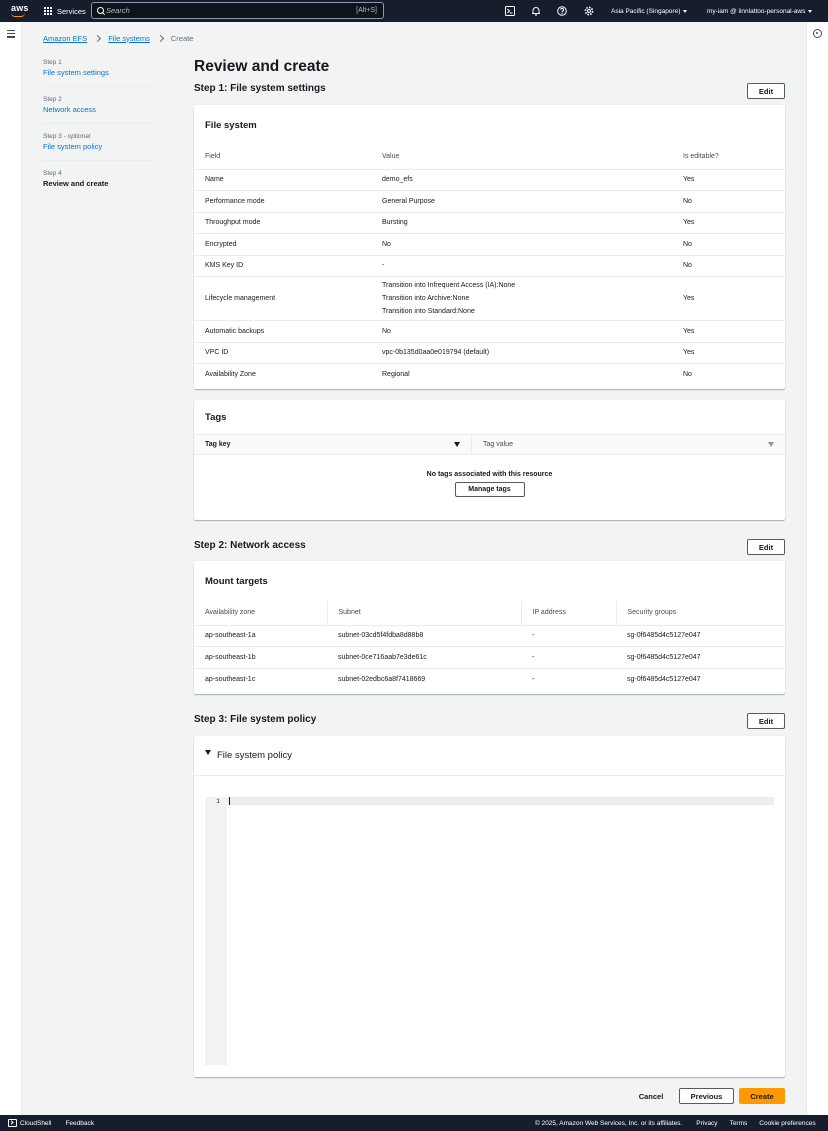 The image size is (828, 1131). Describe the element at coordinates (282, 374) in the screenshot. I see `field-cell: Availability Zone` at that location.